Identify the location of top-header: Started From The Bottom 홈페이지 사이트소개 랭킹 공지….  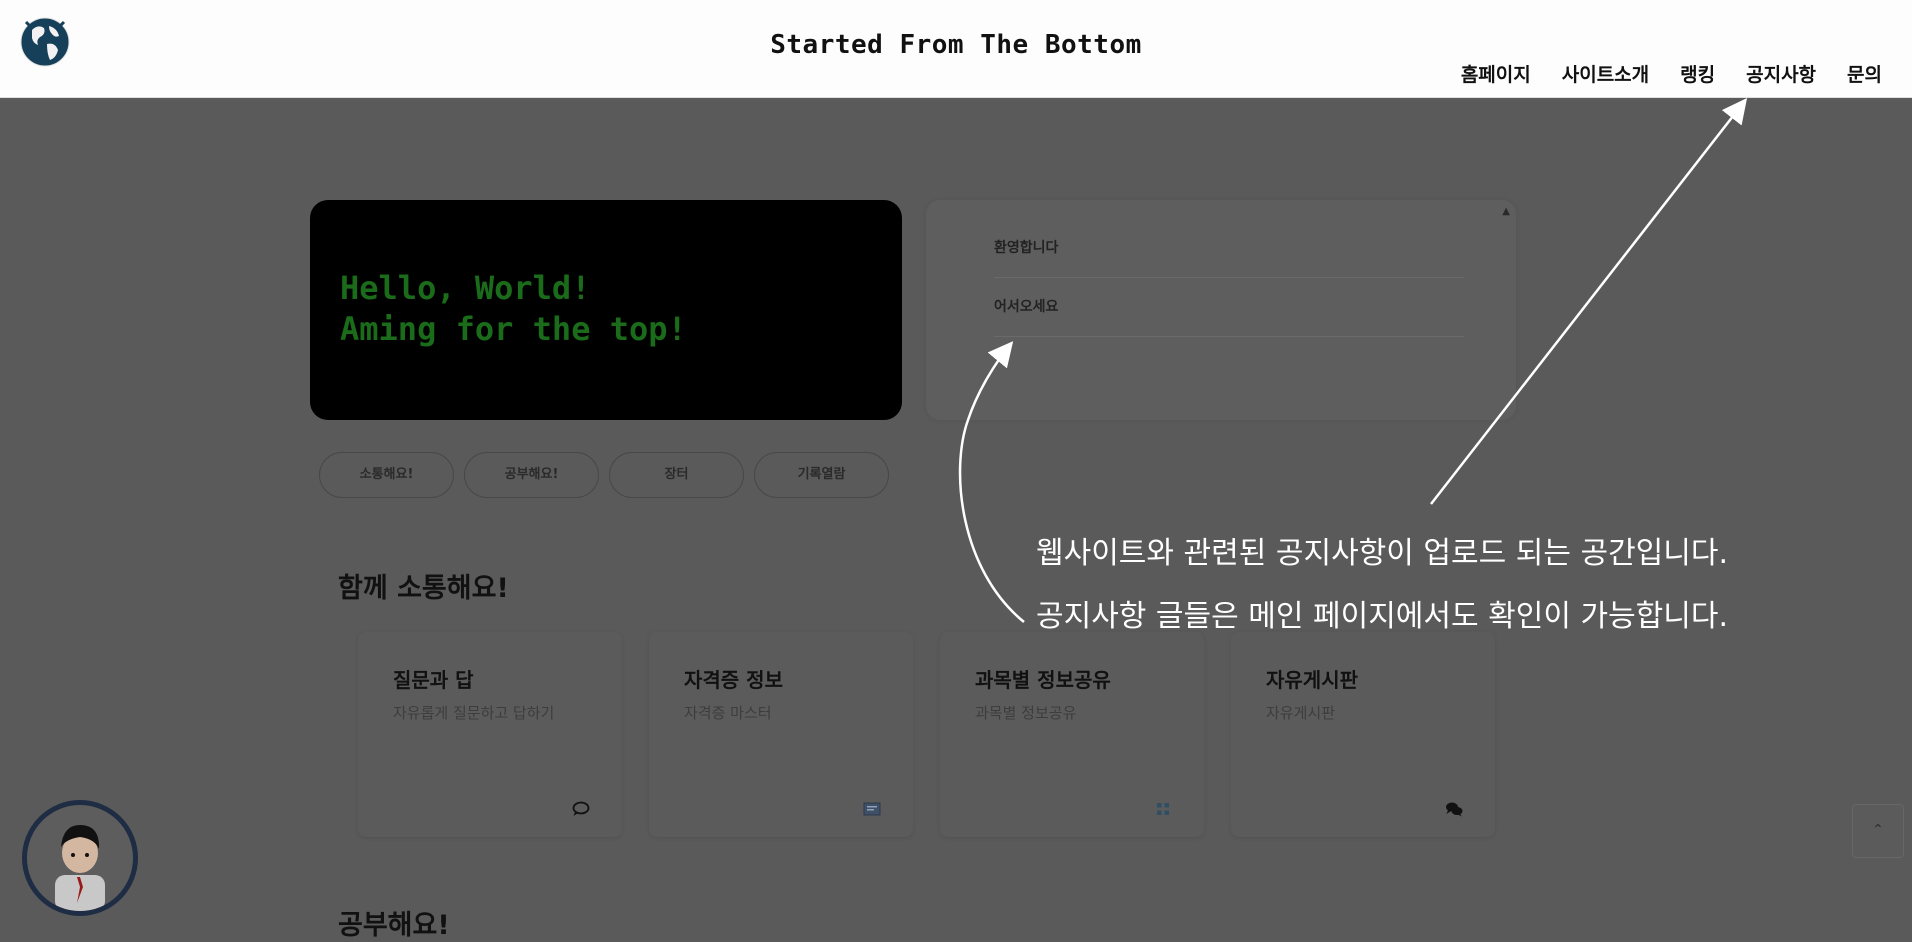
(956, 49).